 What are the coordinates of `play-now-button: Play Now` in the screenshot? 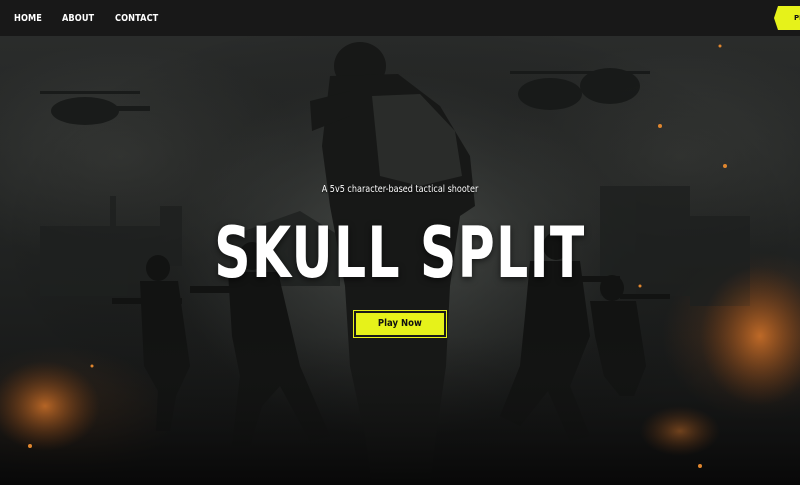 It's located at (400, 324).